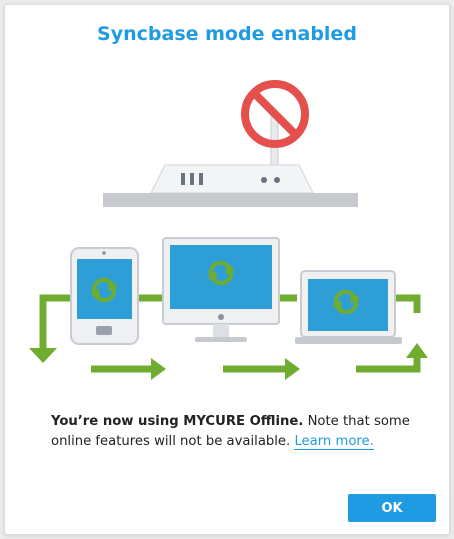  What do you see at coordinates (334, 442) in the screenshot?
I see `learn-more-link: Learn more.` at bounding box center [334, 442].